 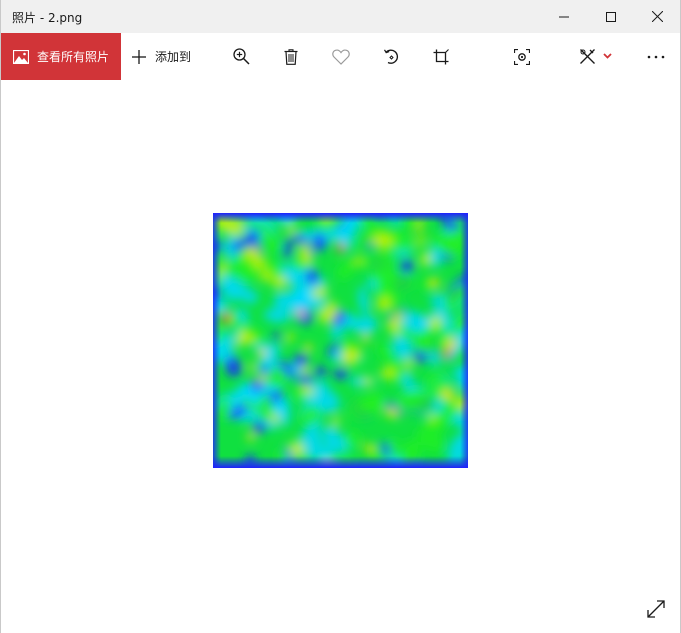 I want to click on enhance-icon, so click(x=522, y=56).